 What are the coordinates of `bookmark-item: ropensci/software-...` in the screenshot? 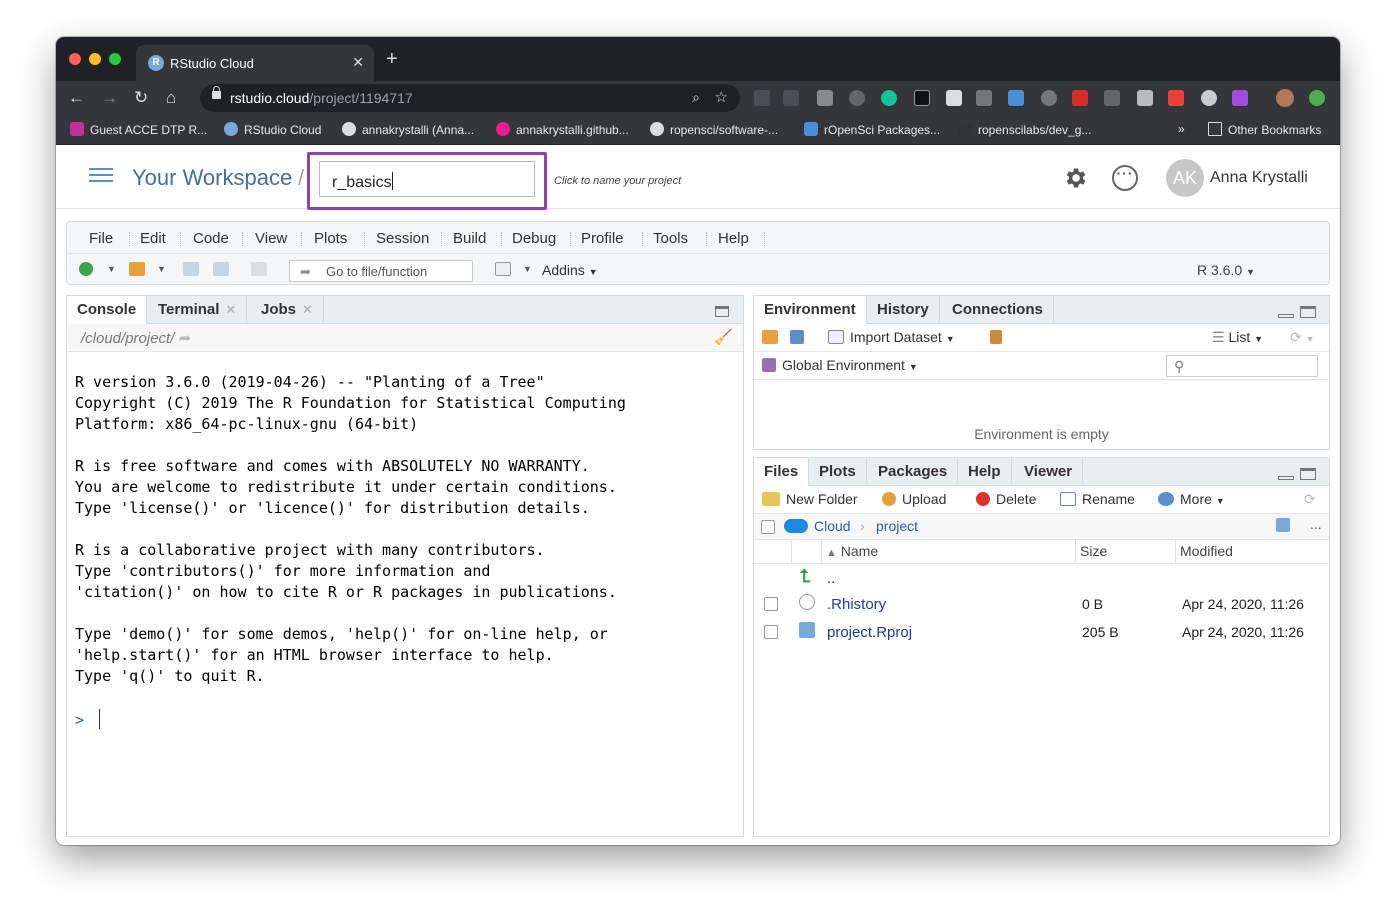 It's located at (714, 129).